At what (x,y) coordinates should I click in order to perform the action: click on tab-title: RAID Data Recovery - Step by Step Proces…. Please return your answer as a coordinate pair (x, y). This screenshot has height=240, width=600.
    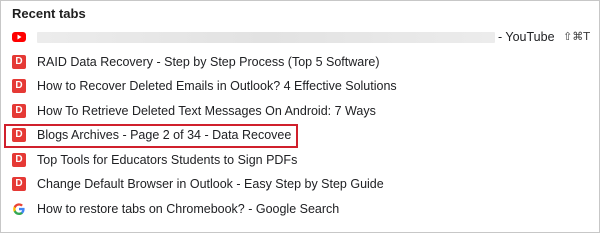
    Looking at the image, I should click on (208, 61).